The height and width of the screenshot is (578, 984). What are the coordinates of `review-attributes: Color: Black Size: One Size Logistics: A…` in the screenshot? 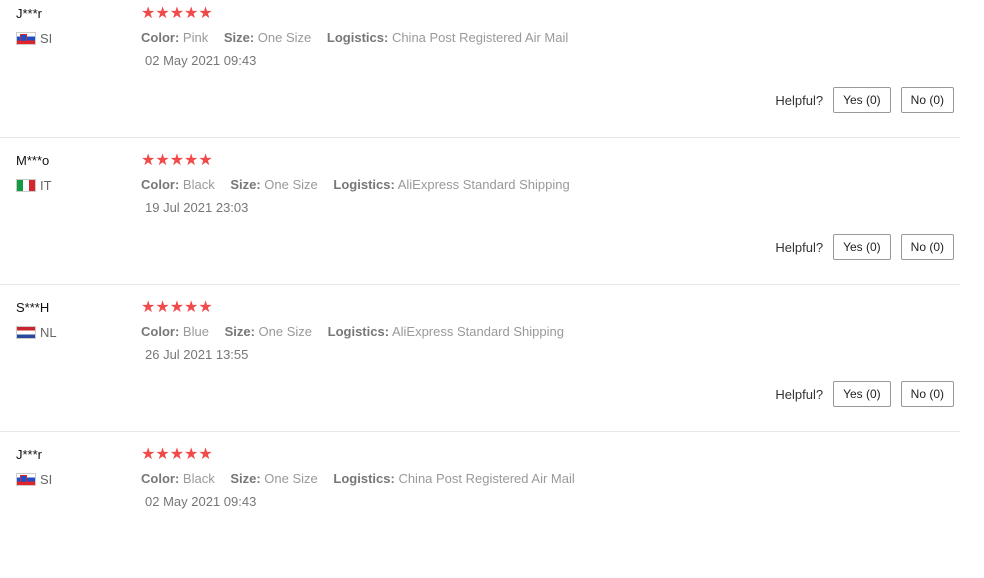 It's located at (355, 184).